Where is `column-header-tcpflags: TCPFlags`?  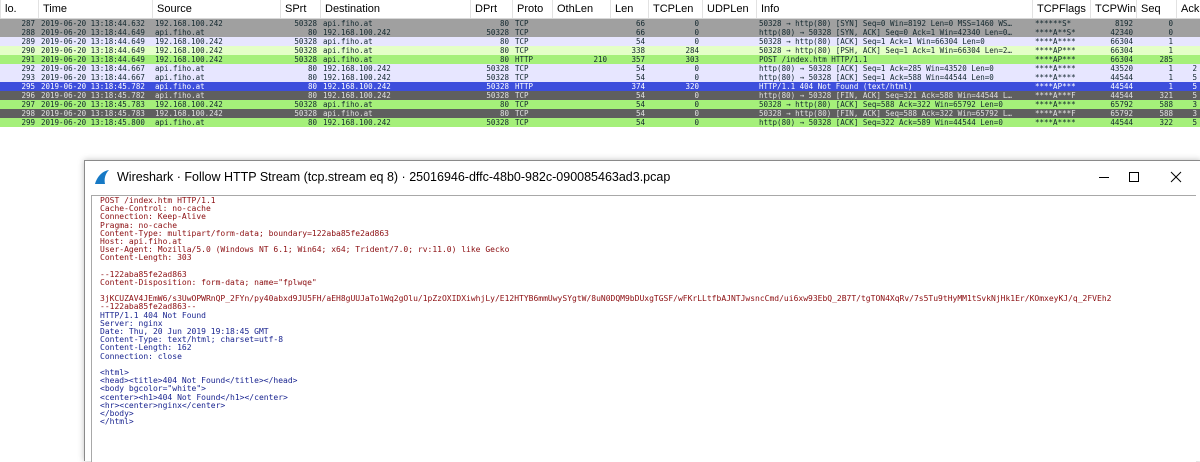 column-header-tcpflags: TCPFlags is located at coordinates (1061, 9).